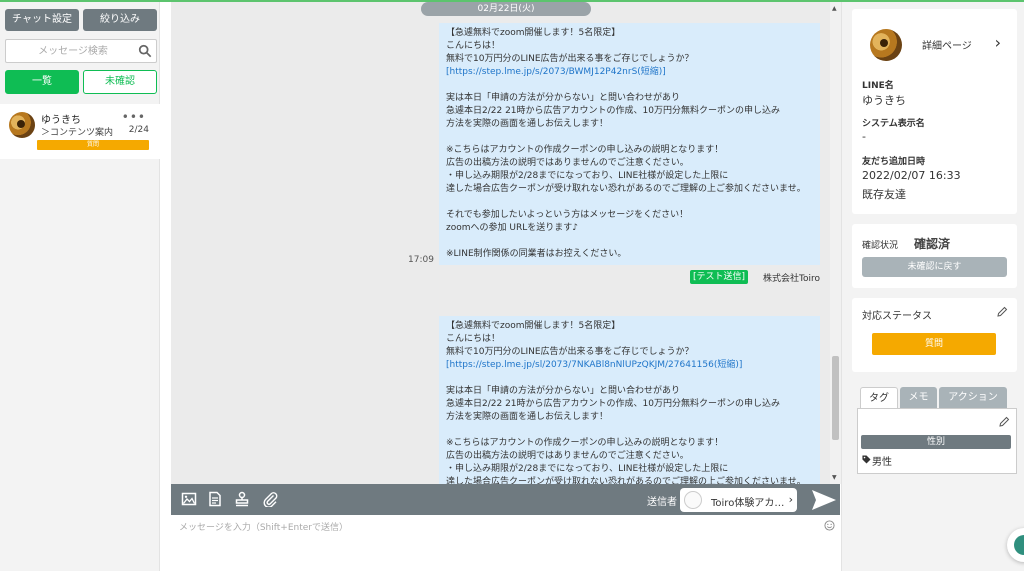  I want to click on detail-page-link: 詳細ページ ›, so click(934, 45).